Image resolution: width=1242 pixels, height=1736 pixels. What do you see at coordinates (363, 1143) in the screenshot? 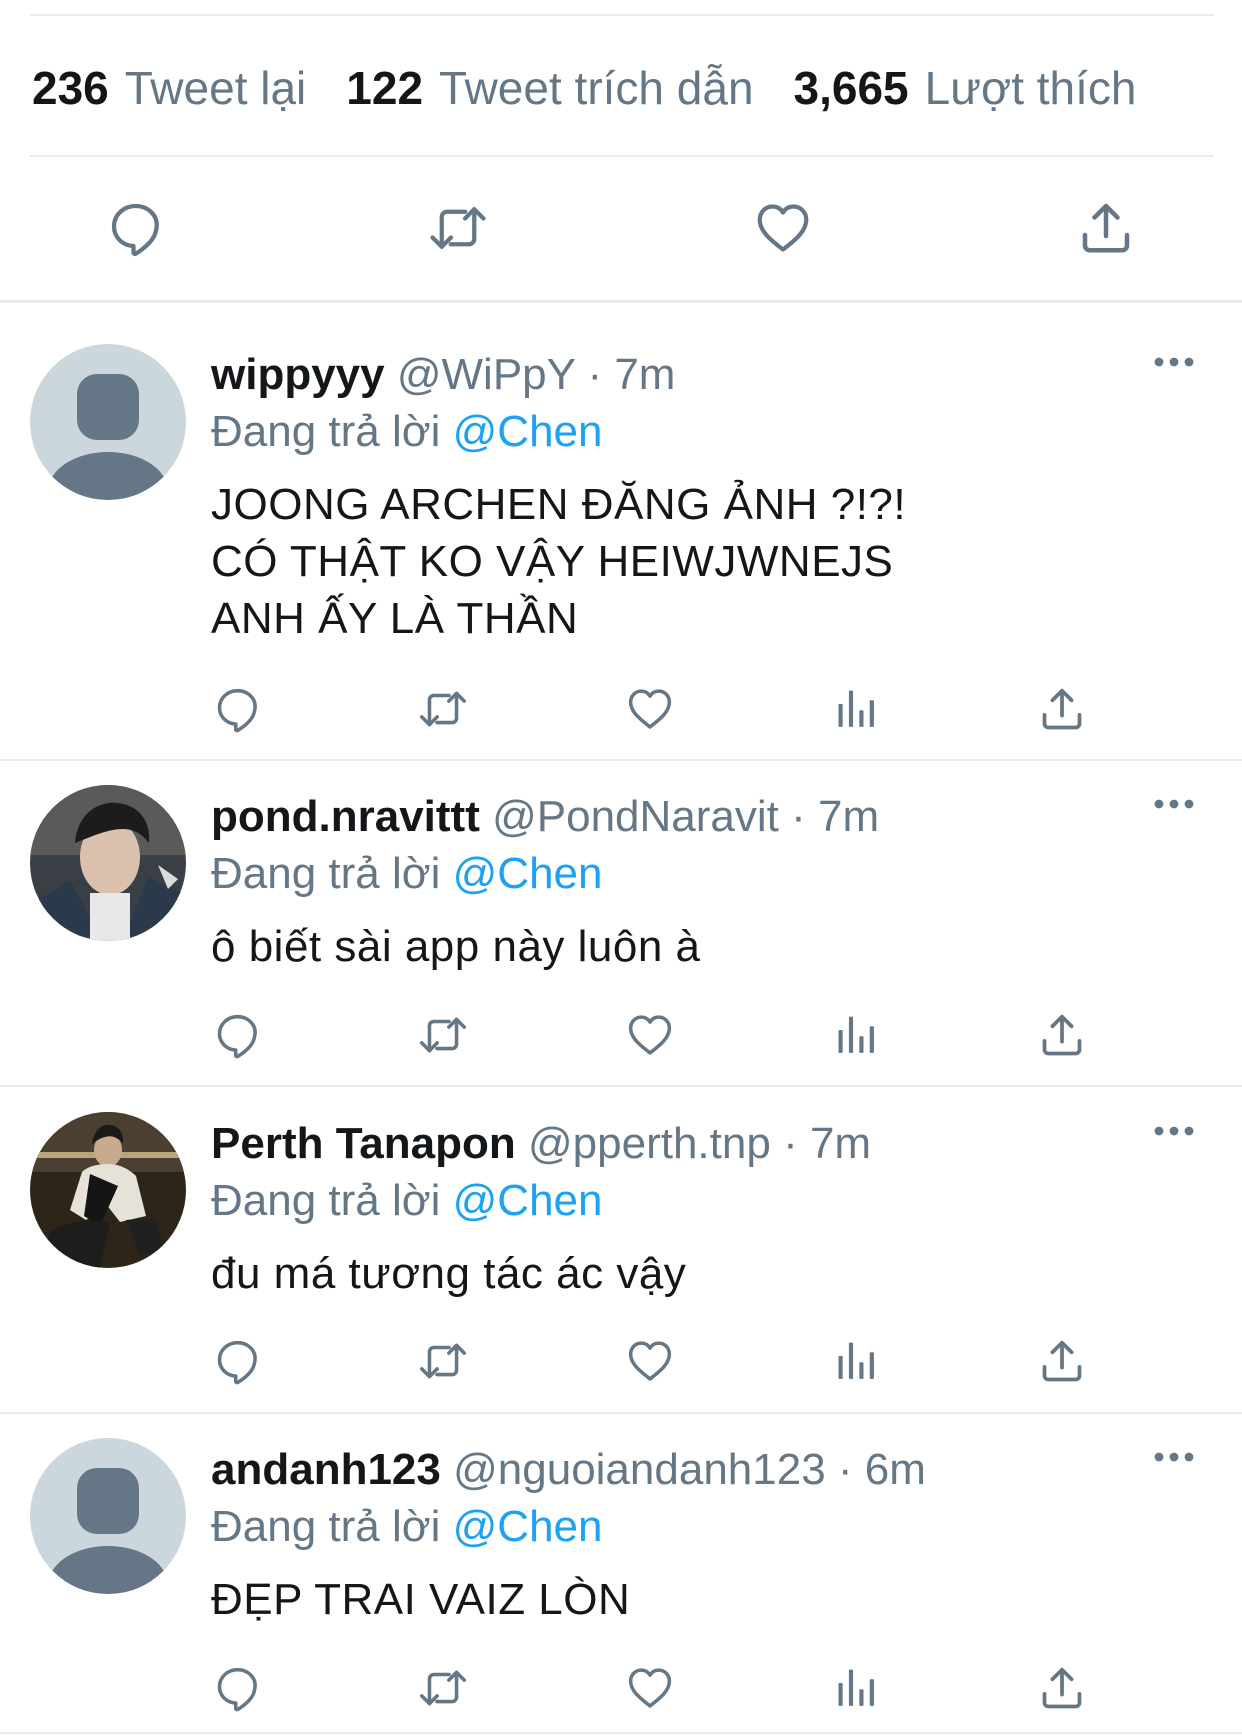
I see `display-name: Perth Tanapon` at bounding box center [363, 1143].